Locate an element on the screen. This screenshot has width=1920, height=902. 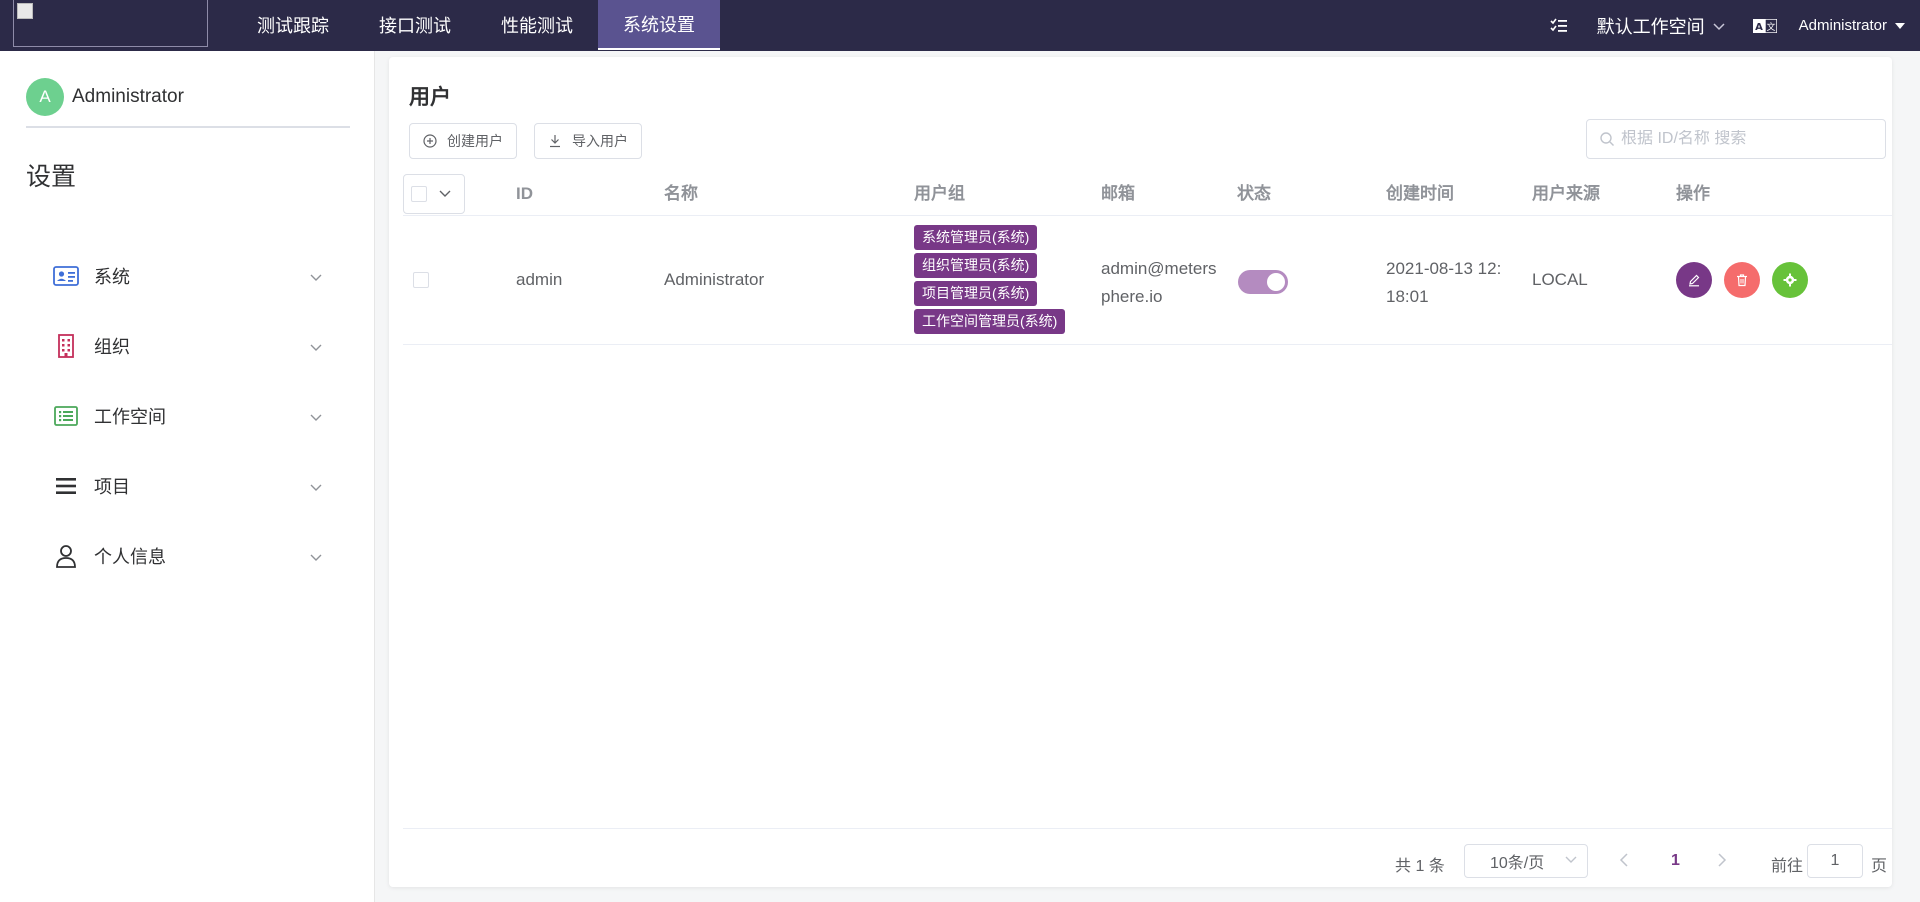
row-checkbox is located at coordinates (421, 280).